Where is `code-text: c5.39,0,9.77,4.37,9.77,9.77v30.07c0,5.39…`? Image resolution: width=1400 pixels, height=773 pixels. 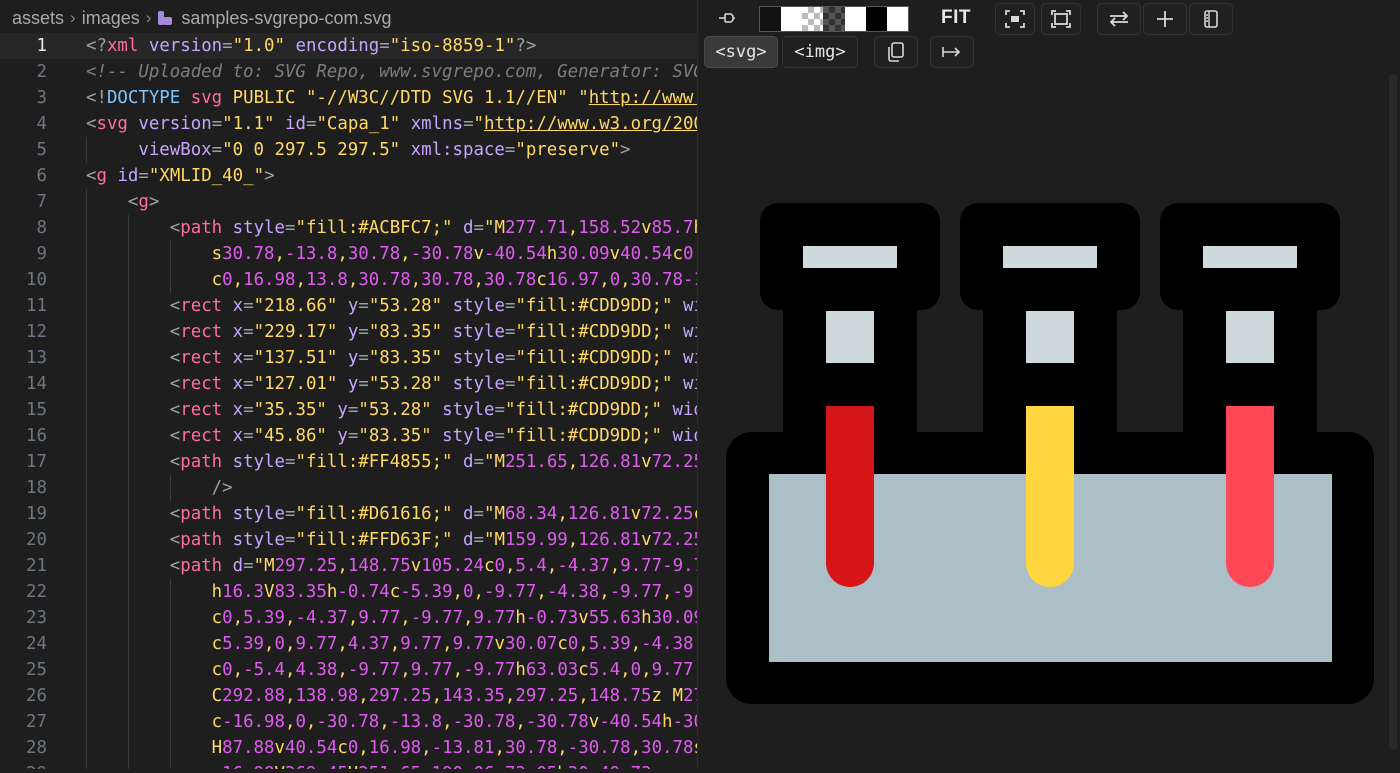 code-text: c5.39,0,9.77,4.37,9.77,9.77v30.07c0,5.39… is located at coordinates (391, 644).